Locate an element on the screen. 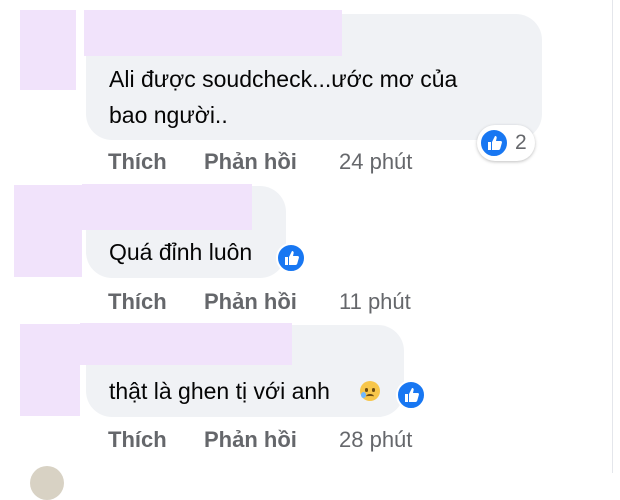  comment-text-line-2: bao người.. is located at coordinates (168, 115).